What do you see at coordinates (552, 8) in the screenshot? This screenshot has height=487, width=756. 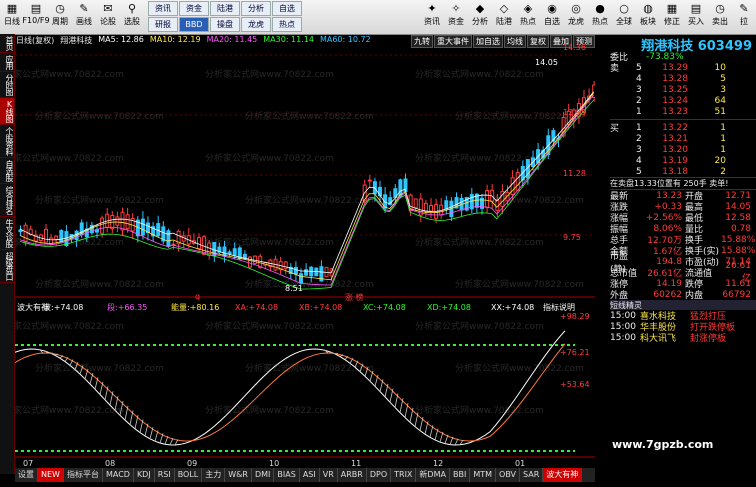 I see `tool-icon: ◉` at bounding box center [552, 8].